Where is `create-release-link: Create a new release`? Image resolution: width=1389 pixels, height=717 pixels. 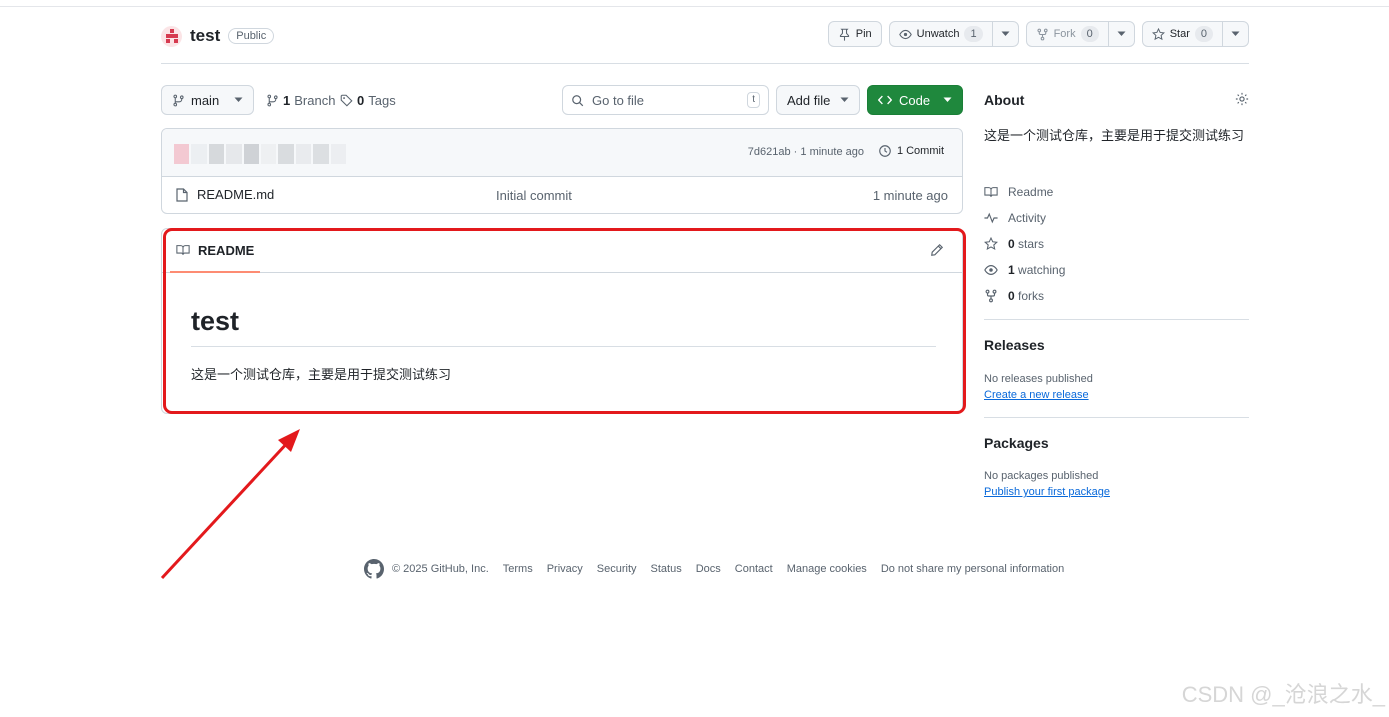
create-release-link: Create a new release is located at coordinates (1036, 395).